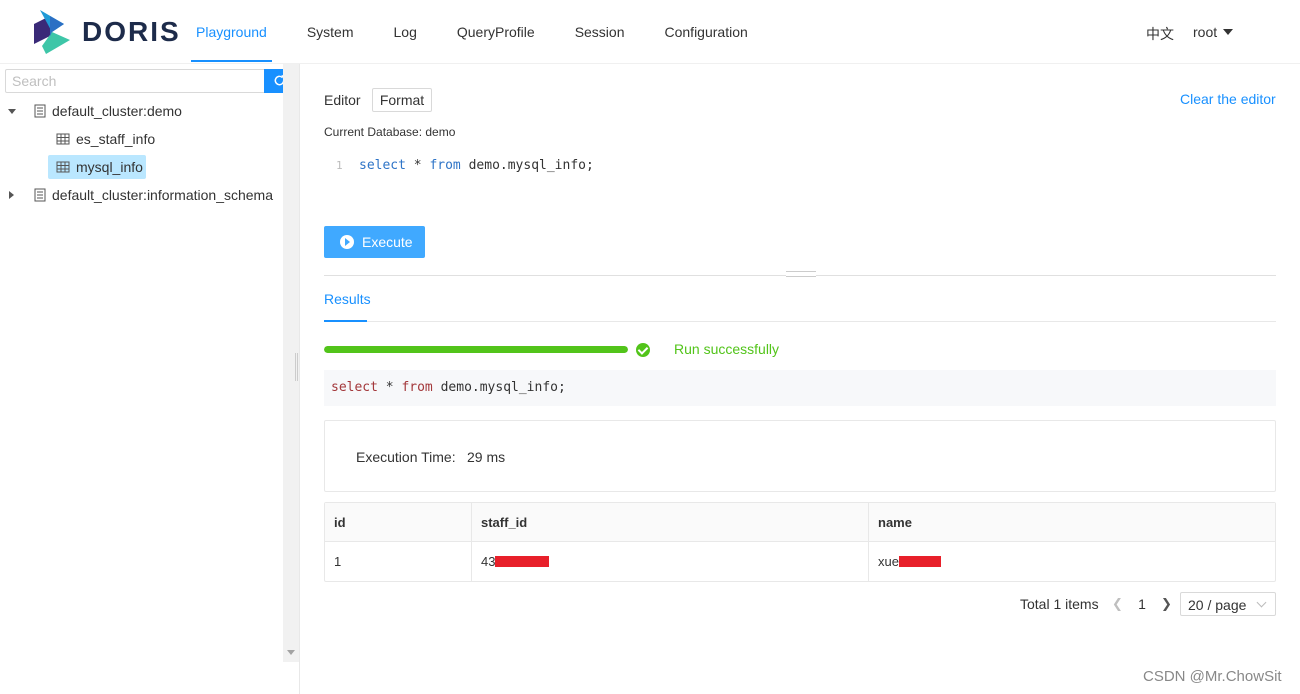 This screenshot has height=694, width=1300. Describe the element at coordinates (727, 349) in the screenshot. I see `run-status-text: Run successfully` at that location.